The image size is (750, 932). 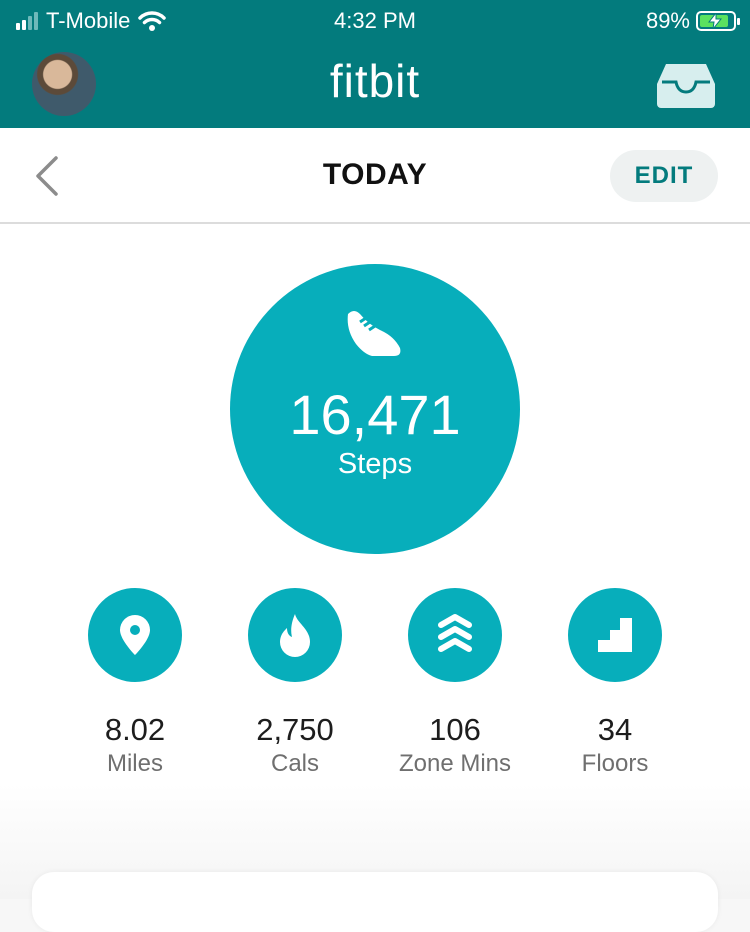 What do you see at coordinates (295, 683) in the screenshot?
I see `stat-cals: 2,750 Cals` at bounding box center [295, 683].